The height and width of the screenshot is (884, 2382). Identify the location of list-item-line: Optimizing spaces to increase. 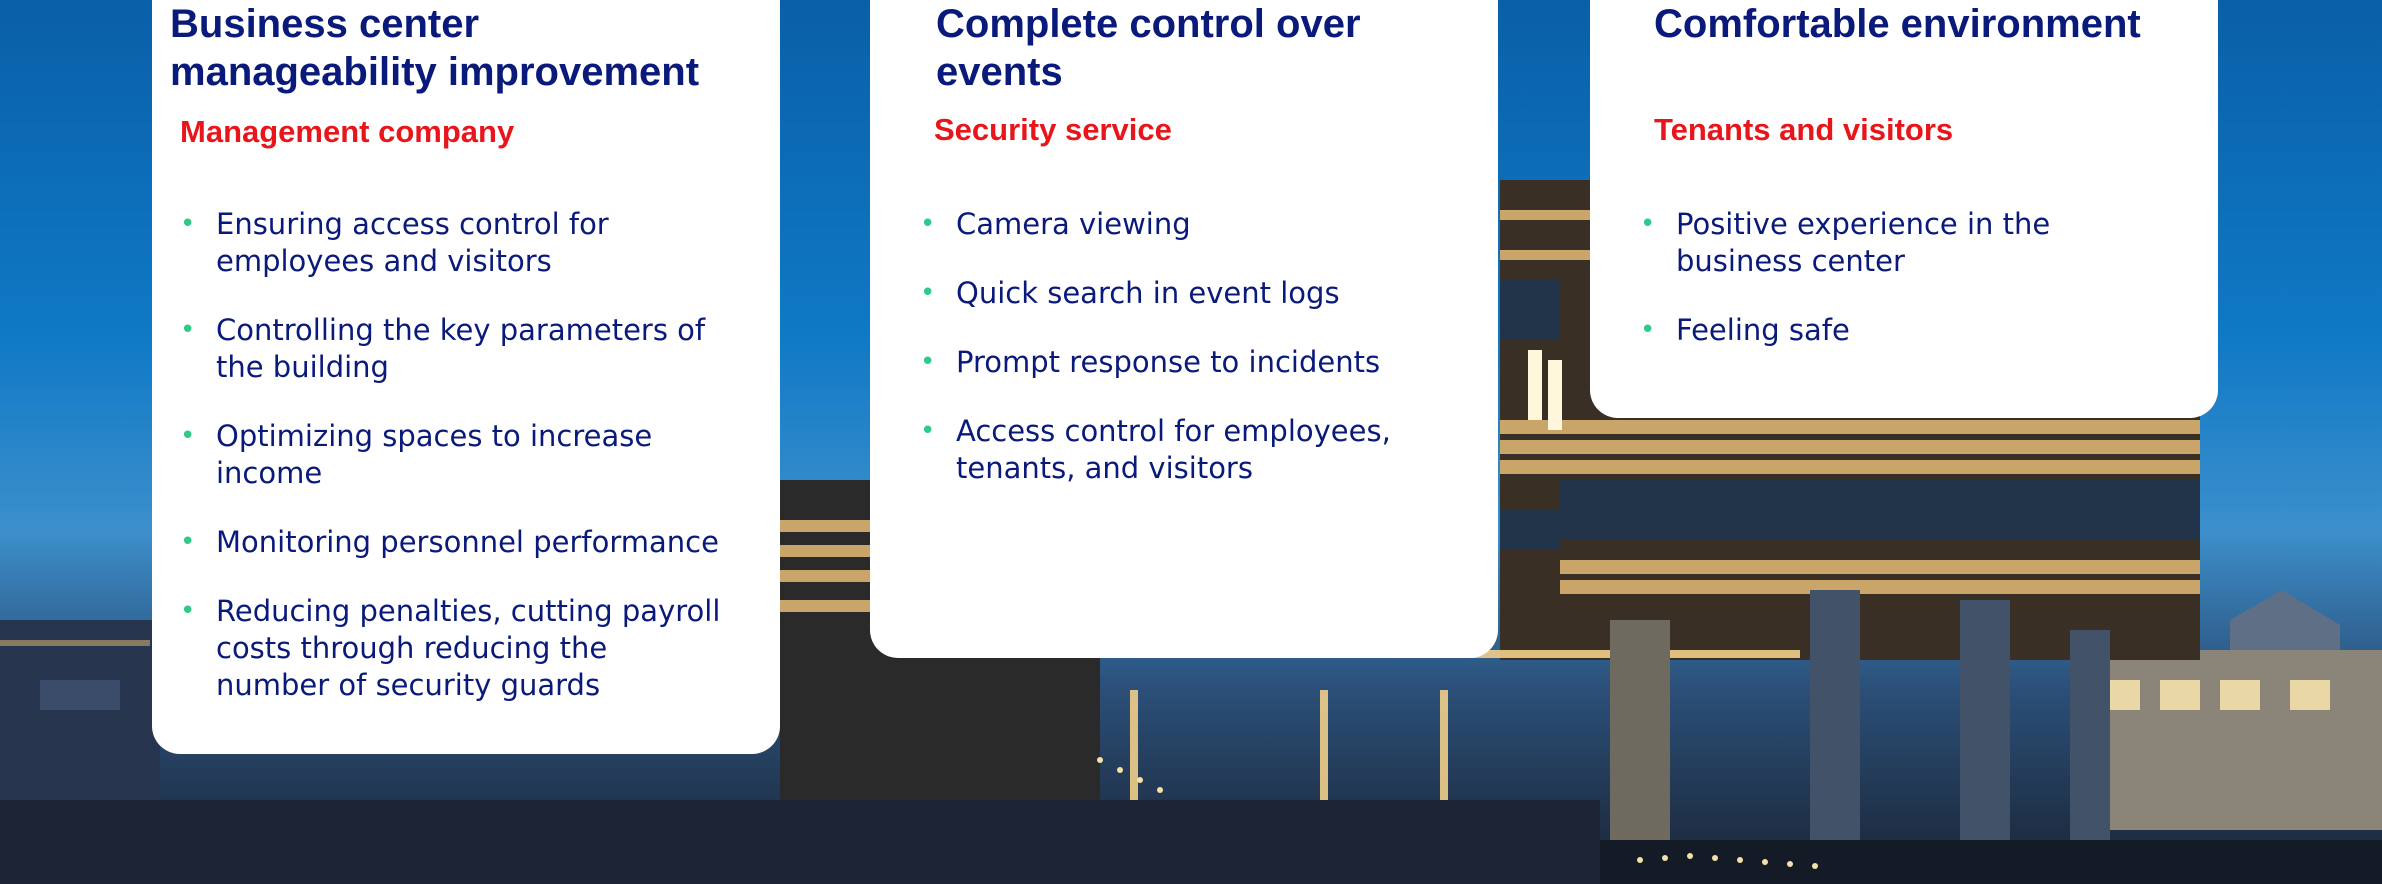
(434, 436).